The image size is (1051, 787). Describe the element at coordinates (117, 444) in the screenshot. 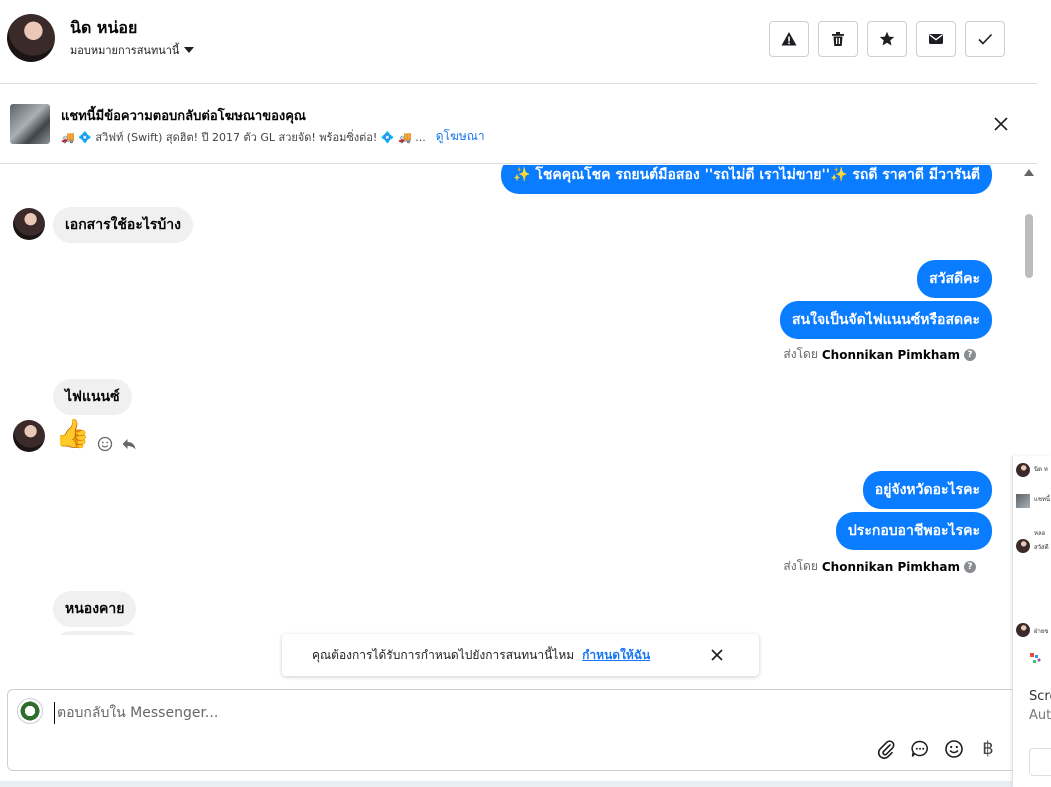

I see `message-actions` at that location.